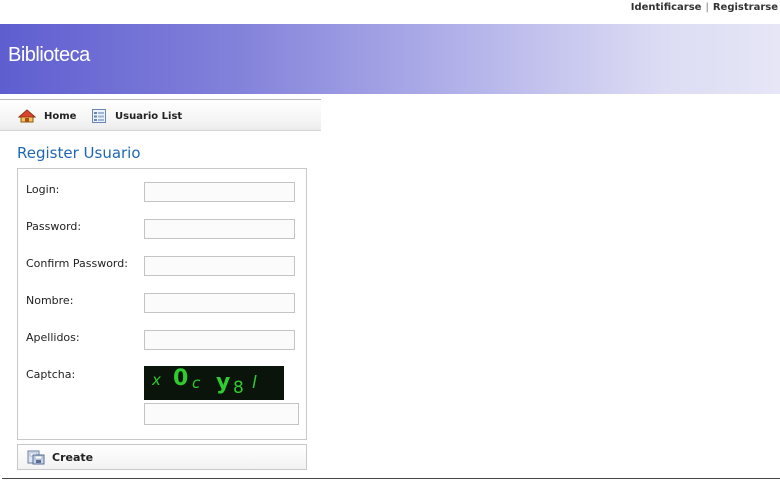 This screenshot has height=484, width=780. I want to click on captcha-input, so click(221, 414).